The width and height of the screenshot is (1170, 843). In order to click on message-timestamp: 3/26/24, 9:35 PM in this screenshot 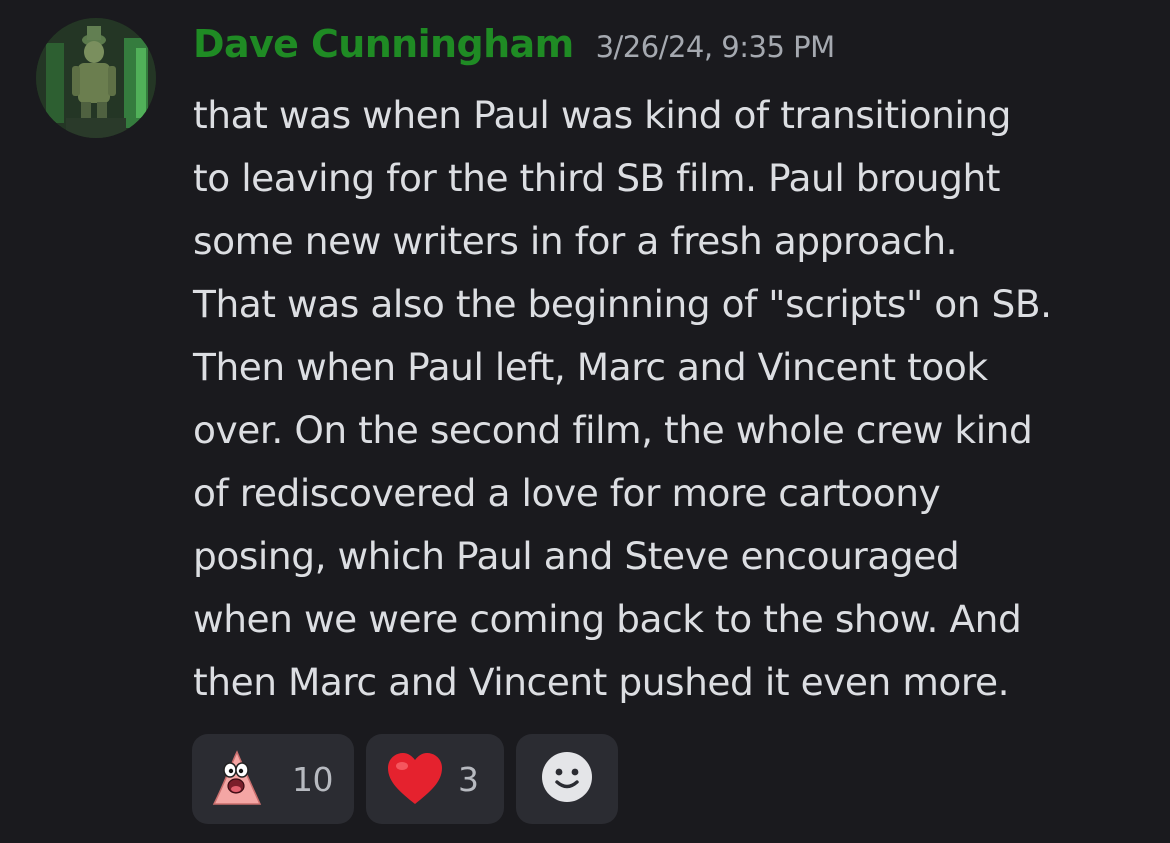, I will do `click(715, 47)`.